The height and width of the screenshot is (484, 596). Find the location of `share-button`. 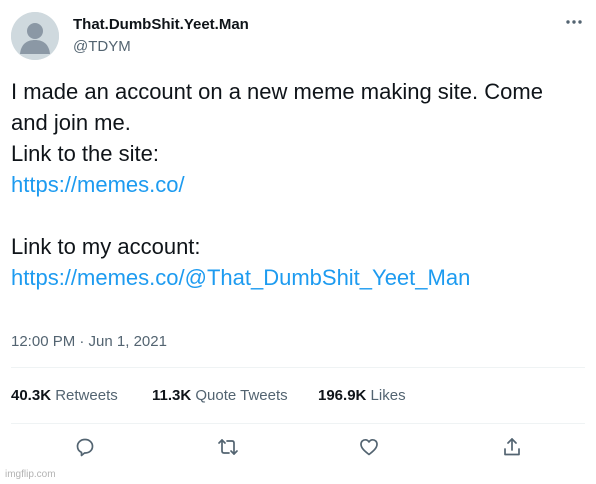

share-button is located at coordinates (512, 447).